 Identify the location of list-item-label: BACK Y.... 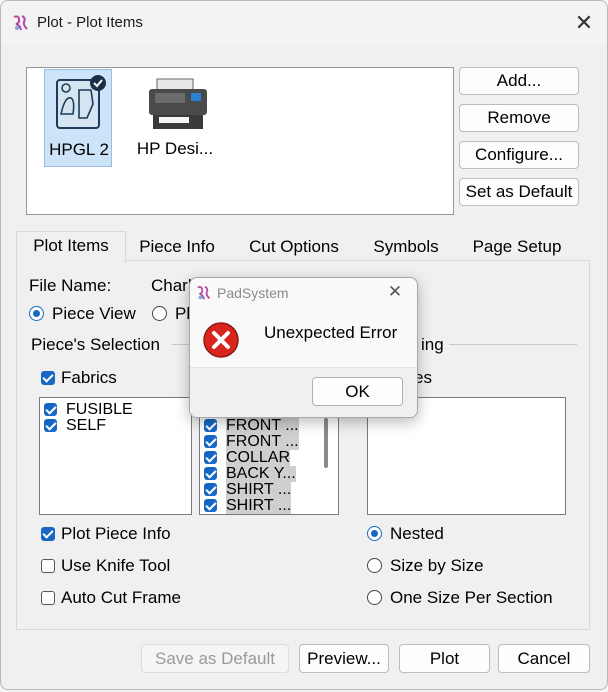
(261, 473).